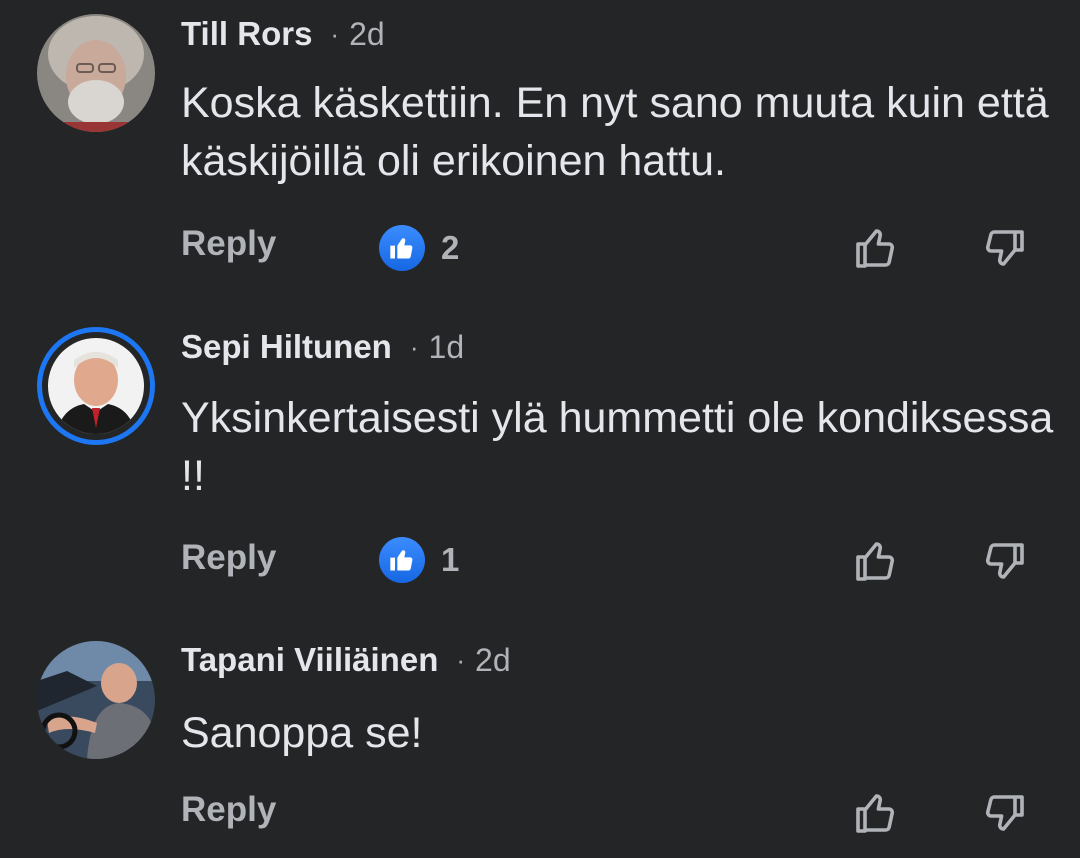  I want to click on comment-header: Tapani Viiliäinen · 2d, so click(346, 660).